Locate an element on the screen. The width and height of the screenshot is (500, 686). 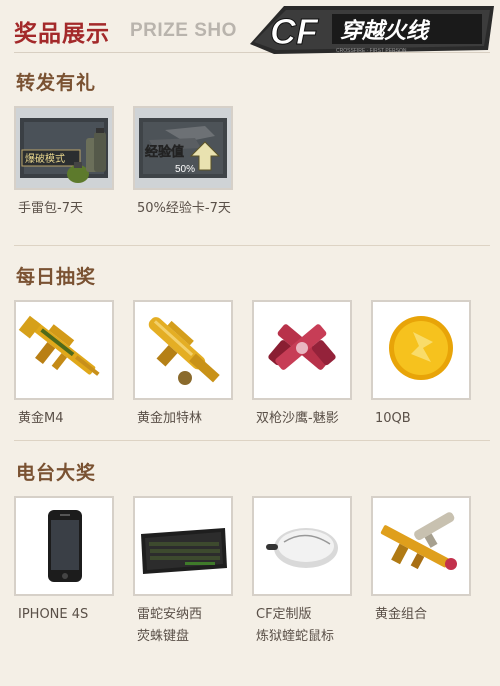
section-title-radio: 电台大奖 is located at coordinates (56, 473).